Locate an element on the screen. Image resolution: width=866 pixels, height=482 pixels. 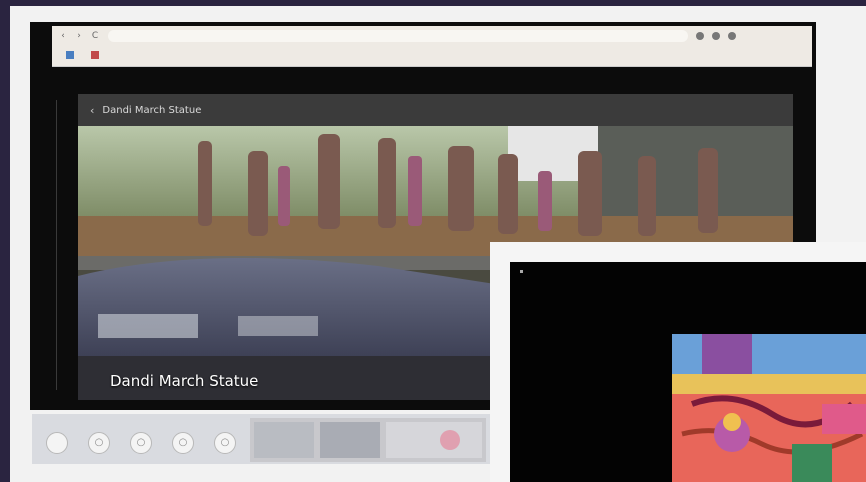
extension-icon is located at coordinates (700, 36).